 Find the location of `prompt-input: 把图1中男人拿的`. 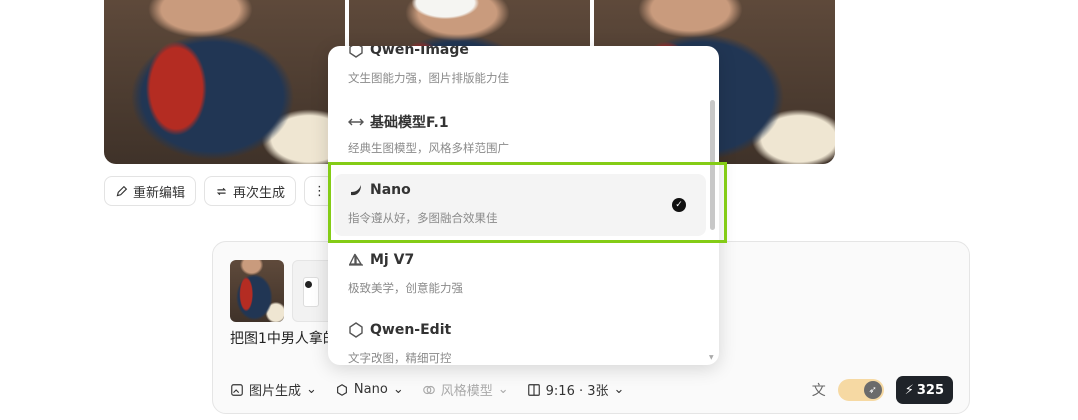

prompt-input: 把图1中男人拿的 is located at coordinates (283, 338).